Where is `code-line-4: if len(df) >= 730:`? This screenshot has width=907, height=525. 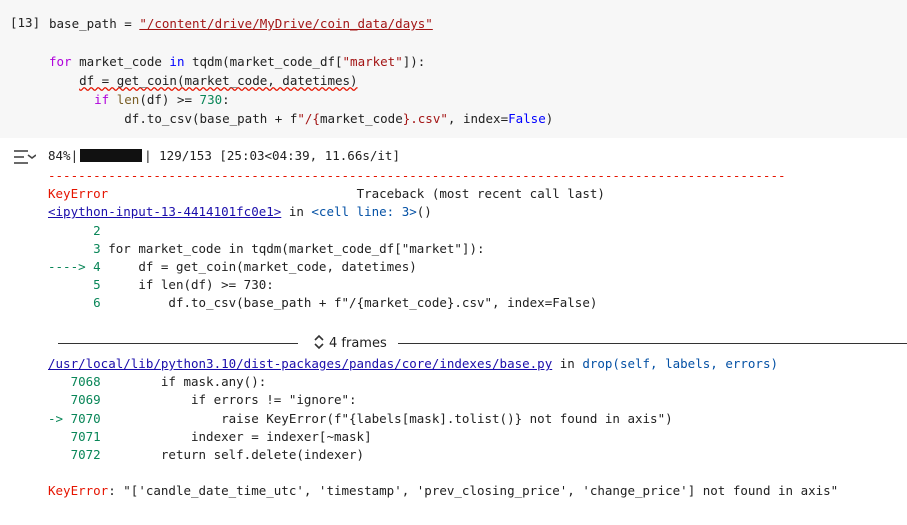 code-line-4: if len(df) >= 730: is located at coordinates (162, 99).